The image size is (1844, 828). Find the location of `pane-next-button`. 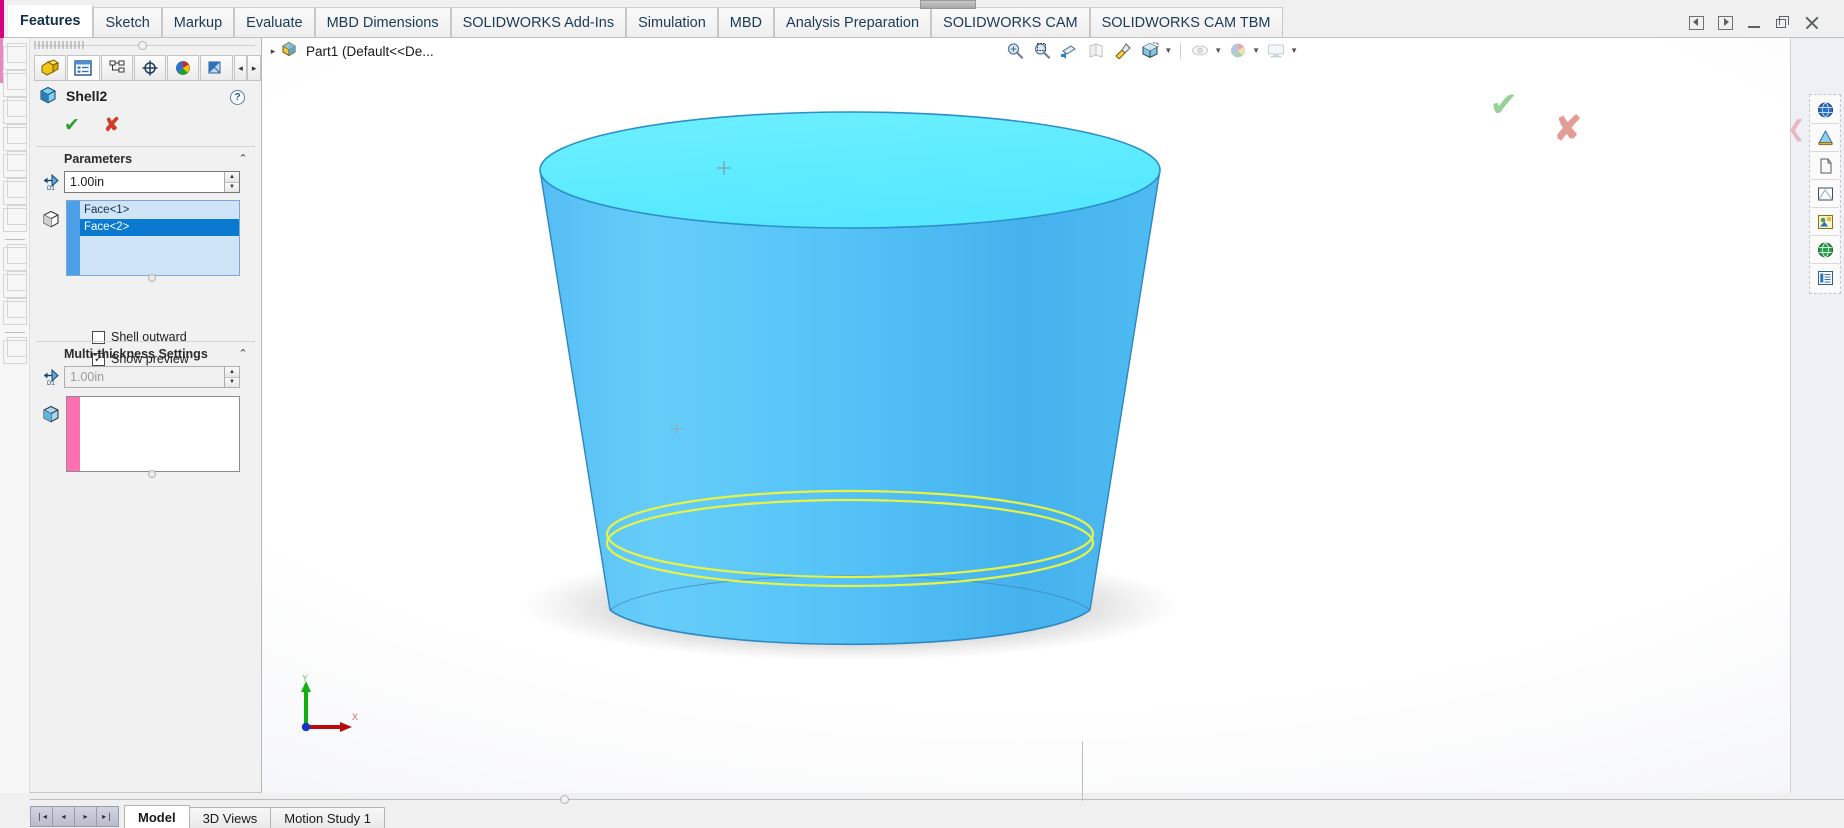

pane-next-button is located at coordinates (1725, 23).